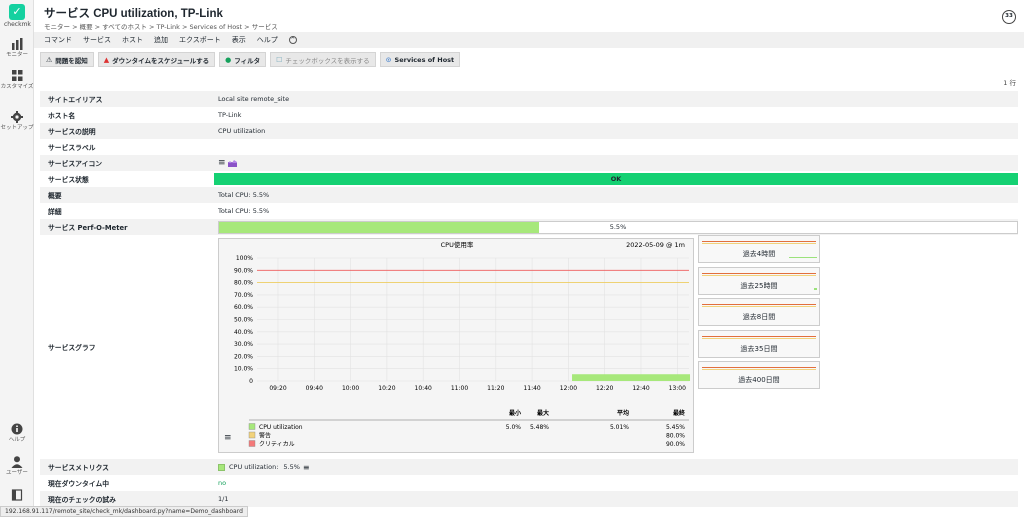 This screenshot has width=1024, height=517. Describe the element at coordinates (16, 55) in the screenshot. I see `sidebar-item-label: モニター` at that location.